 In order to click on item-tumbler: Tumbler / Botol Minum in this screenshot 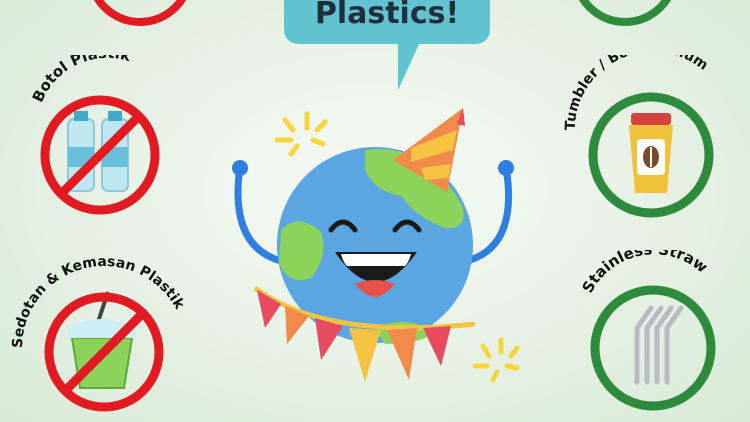, I will do `click(638, 136)`.